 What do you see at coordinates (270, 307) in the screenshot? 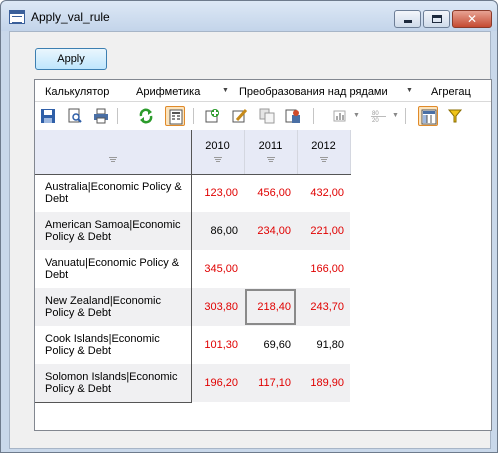
I see `selected-cell: 218,40` at bounding box center [270, 307].